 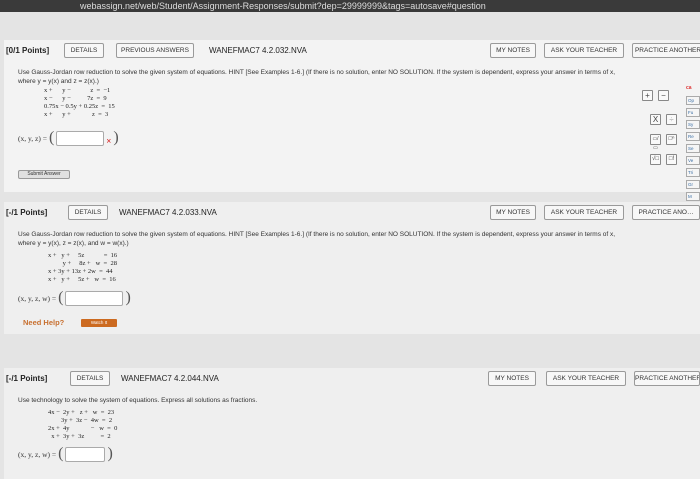 I want to click on equation-2: y + 8z + w = 28, so click(x=82, y=263).